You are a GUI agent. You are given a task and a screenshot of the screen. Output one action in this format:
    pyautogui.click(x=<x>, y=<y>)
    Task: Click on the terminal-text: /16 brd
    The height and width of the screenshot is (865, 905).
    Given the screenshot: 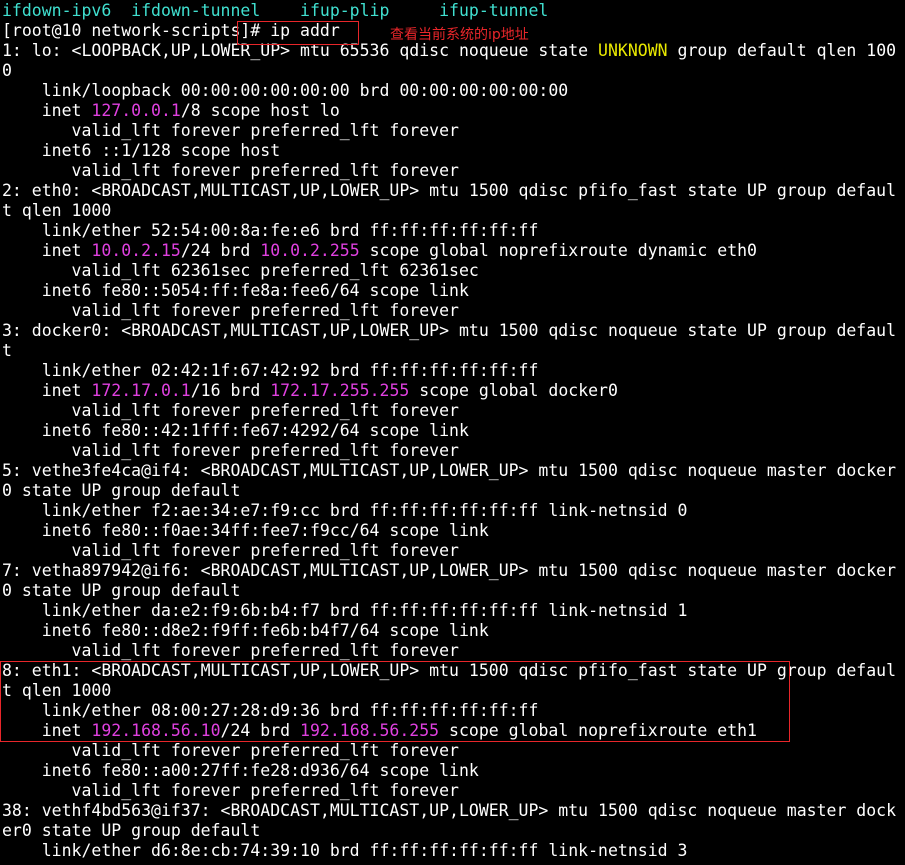 What is the action you would take?
    pyautogui.click(x=230, y=390)
    